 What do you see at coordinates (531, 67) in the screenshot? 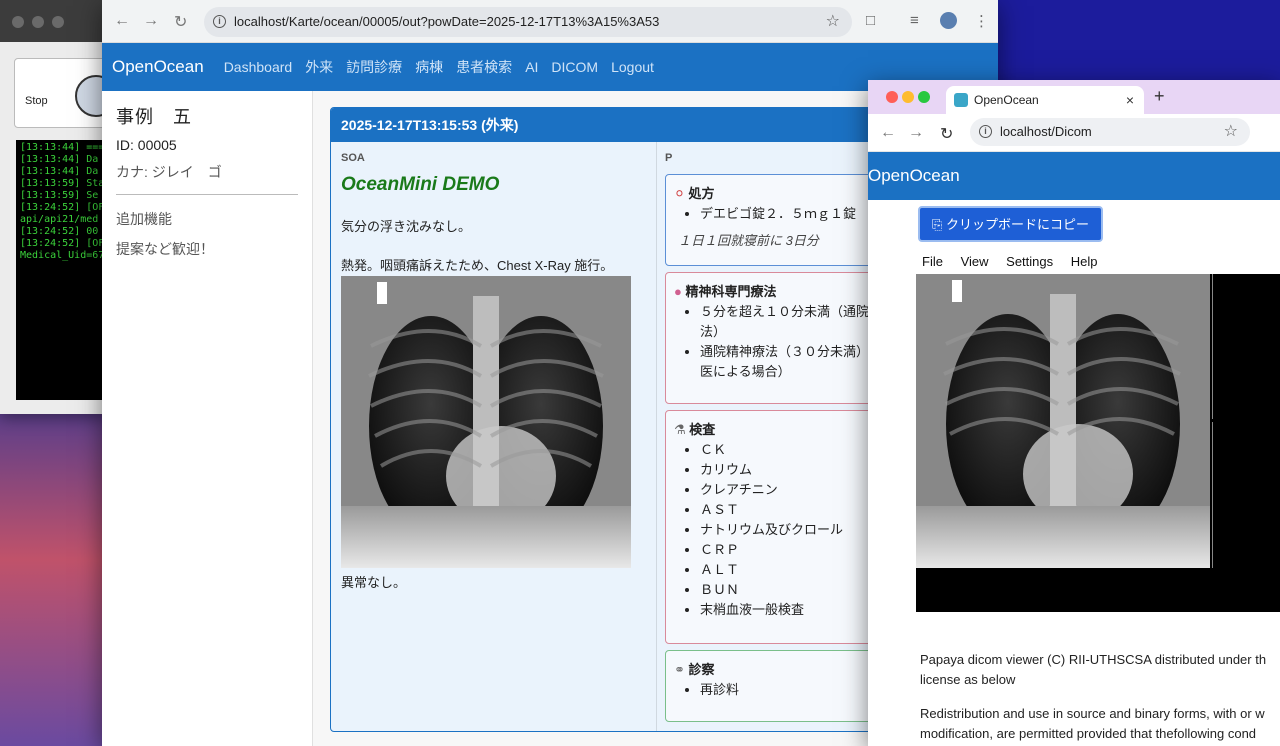
I see `nav-ai: AI` at bounding box center [531, 67].